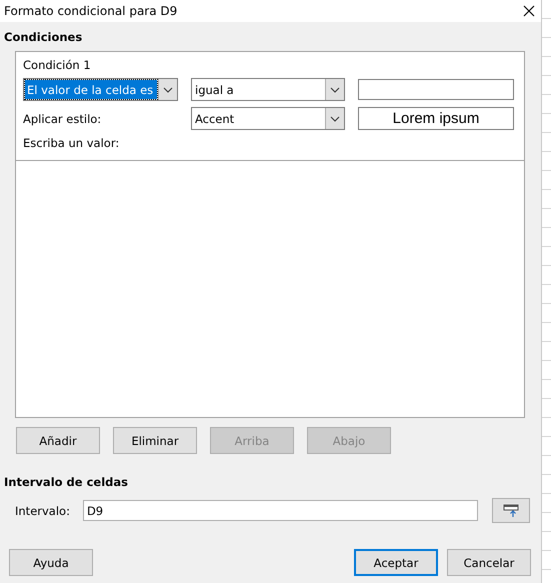 This screenshot has width=551, height=583. I want to click on shrink-icon, so click(510, 511).